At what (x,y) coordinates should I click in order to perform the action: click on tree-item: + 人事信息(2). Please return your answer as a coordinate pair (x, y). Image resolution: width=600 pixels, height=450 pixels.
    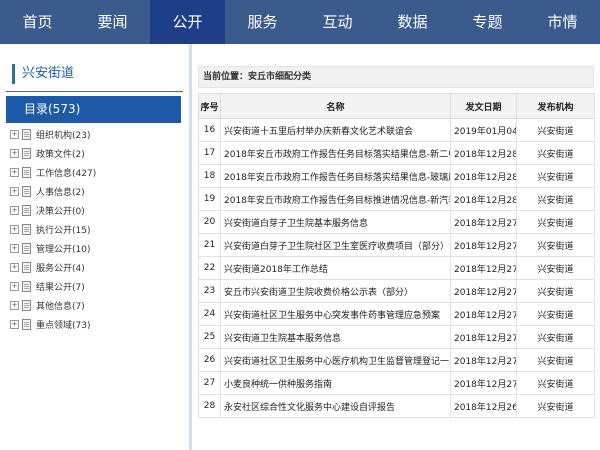
    Looking at the image, I should click on (53, 191).